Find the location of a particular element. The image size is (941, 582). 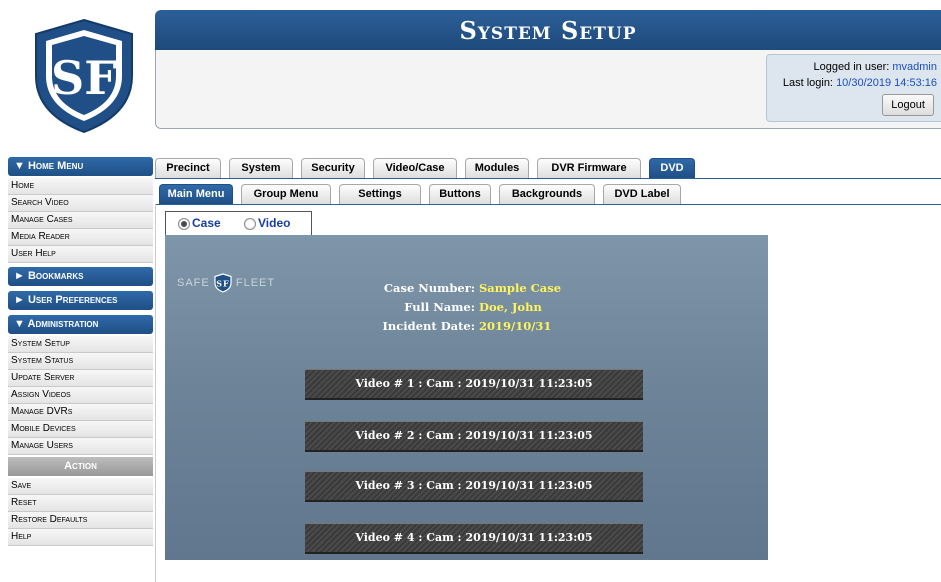

tab-dvr-firmware: DVR Firmware is located at coordinates (589, 168).